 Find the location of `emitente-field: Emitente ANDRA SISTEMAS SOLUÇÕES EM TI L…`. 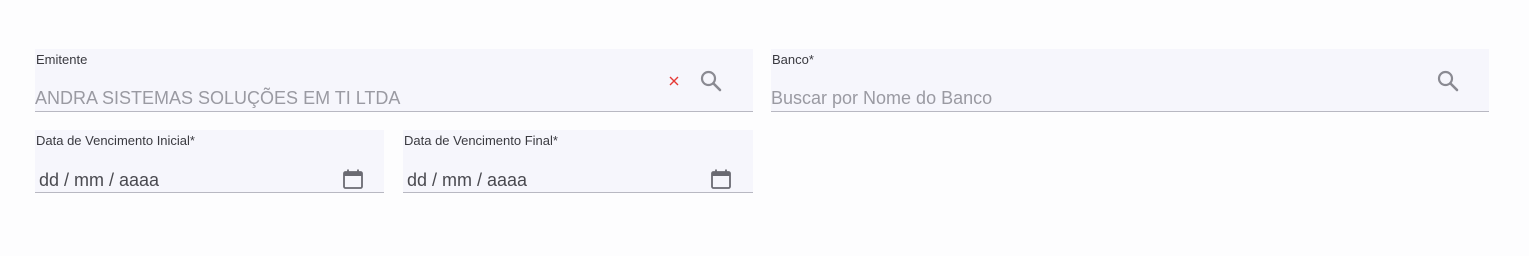

emitente-field: Emitente ANDRA SISTEMAS SOLUÇÕES EM TI L… is located at coordinates (394, 80).